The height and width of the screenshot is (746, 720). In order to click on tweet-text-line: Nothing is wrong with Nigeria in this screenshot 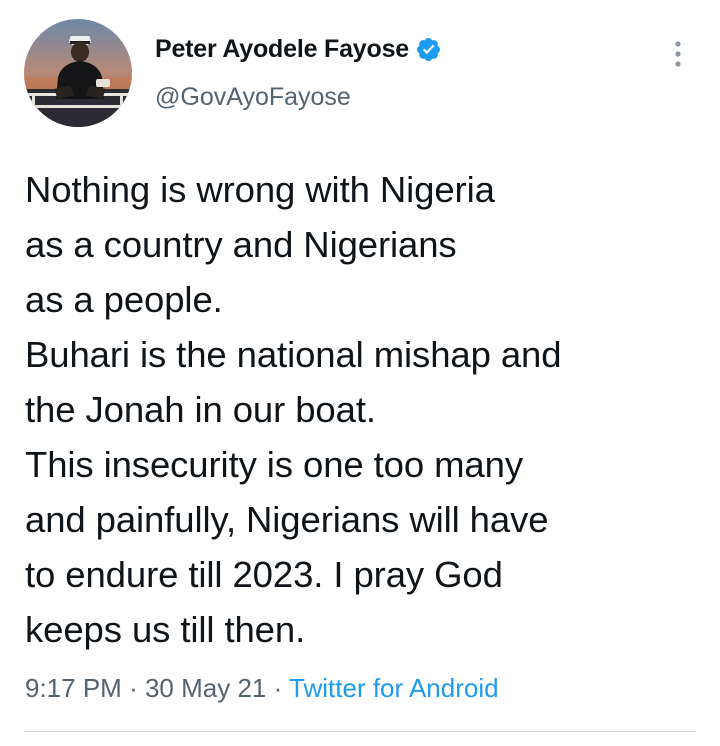, I will do `click(260, 189)`.